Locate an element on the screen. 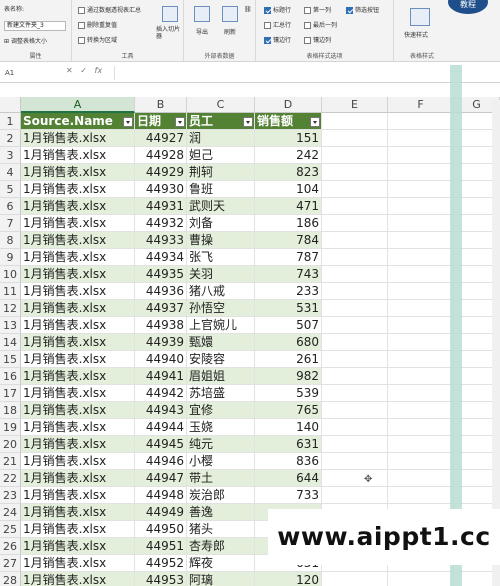 This screenshot has width=500, height=586. table-cell: 471 is located at coordinates (288, 206).